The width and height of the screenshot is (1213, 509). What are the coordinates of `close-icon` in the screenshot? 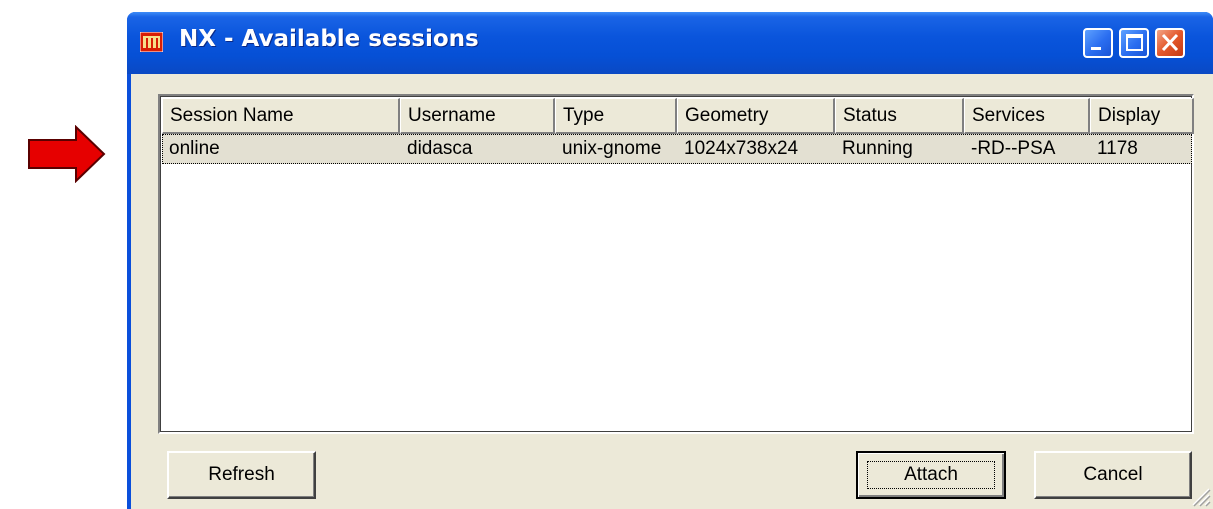 It's located at (1170, 42).